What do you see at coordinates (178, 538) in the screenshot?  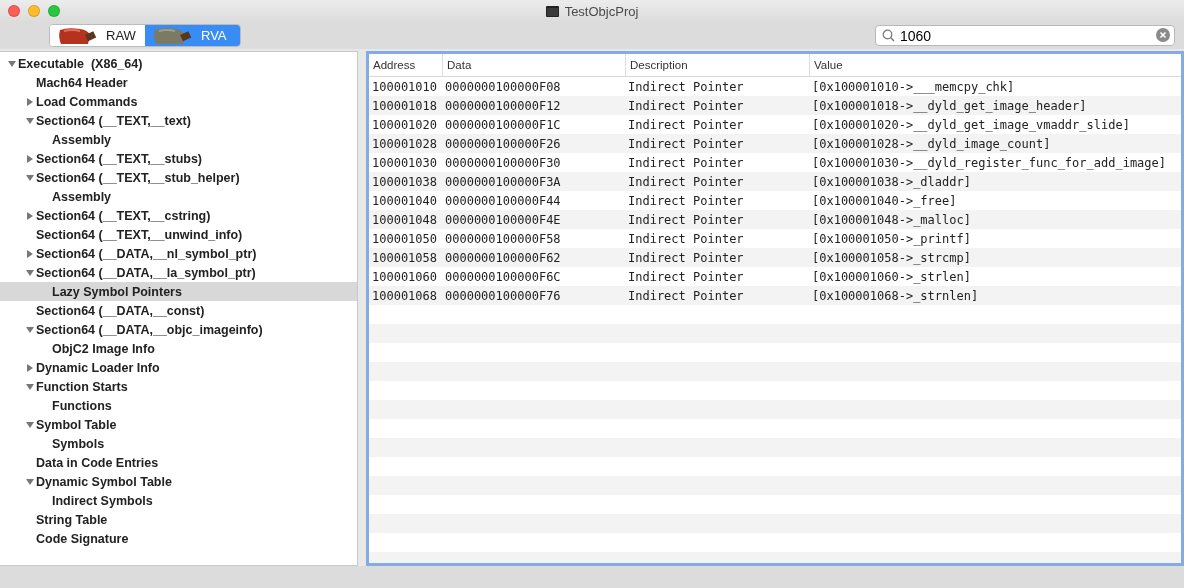 I see `tree-row: Code Signature` at bounding box center [178, 538].